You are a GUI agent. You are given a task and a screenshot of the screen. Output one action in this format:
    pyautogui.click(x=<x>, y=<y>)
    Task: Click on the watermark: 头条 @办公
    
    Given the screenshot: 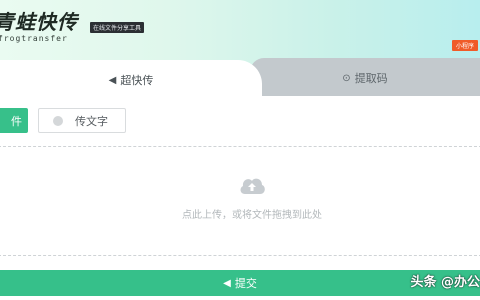 What is the action you would take?
    pyautogui.click(x=445, y=282)
    